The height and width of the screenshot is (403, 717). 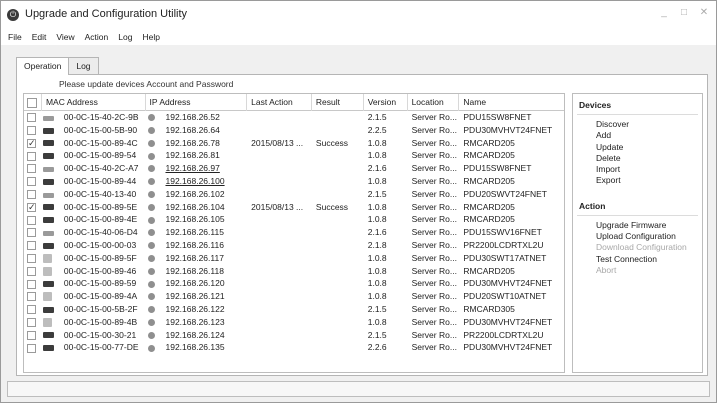 What do you see at coordinates (94, 102) in the screenshot?
I see `col-mac-address: MAC Address` at bounding box center [94, 102].